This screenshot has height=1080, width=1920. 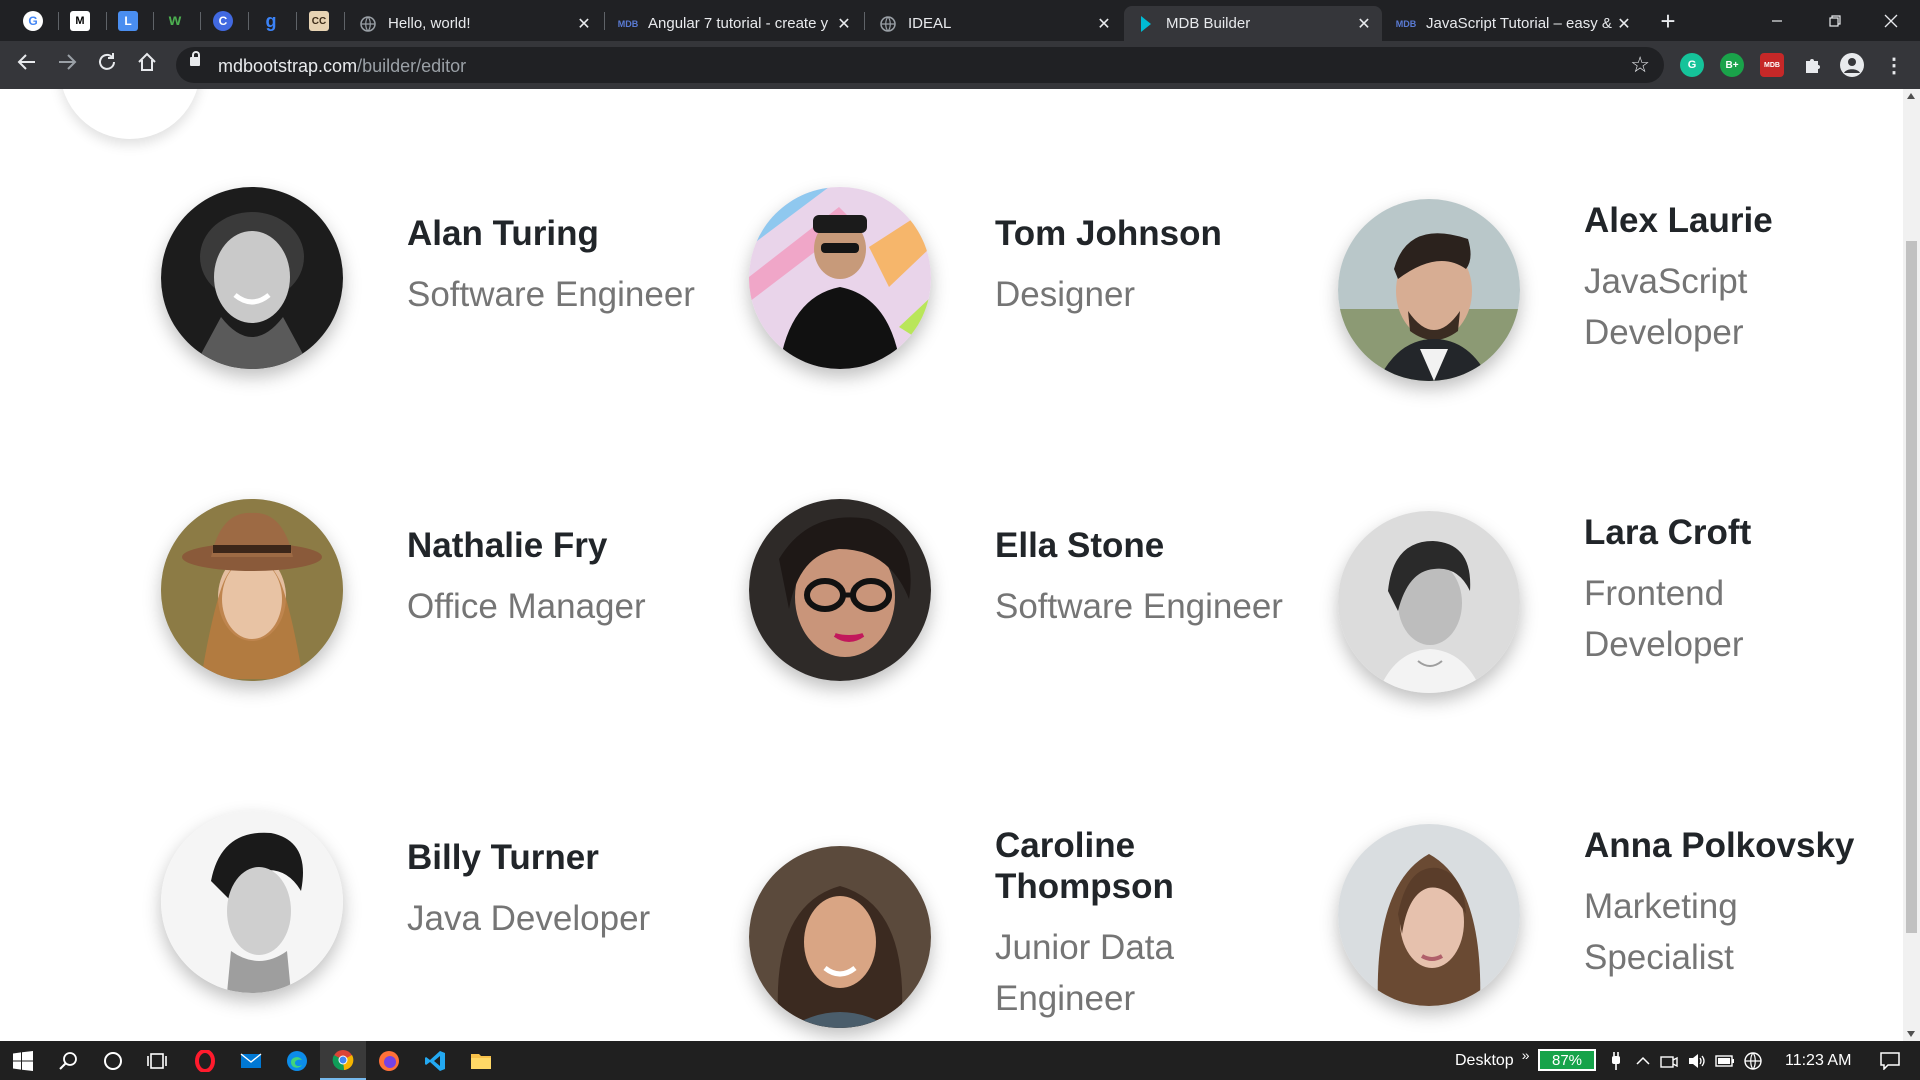 What do you see at coordinates (251, 1060) in the screenshot?
I see `mail-icon` at bounding box center [251, 1060].